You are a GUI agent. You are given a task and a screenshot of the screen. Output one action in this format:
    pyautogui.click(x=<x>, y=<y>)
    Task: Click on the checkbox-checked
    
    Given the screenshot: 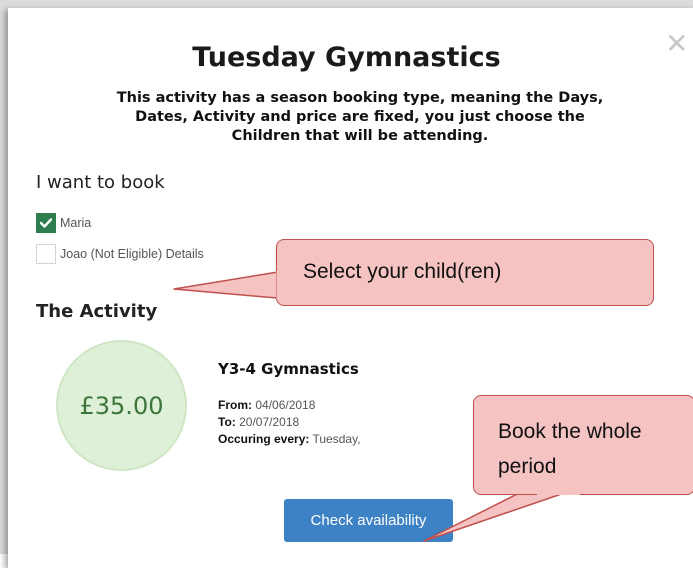 What is the action you would take?
    pyautogui.click(x=46, y=223)
    